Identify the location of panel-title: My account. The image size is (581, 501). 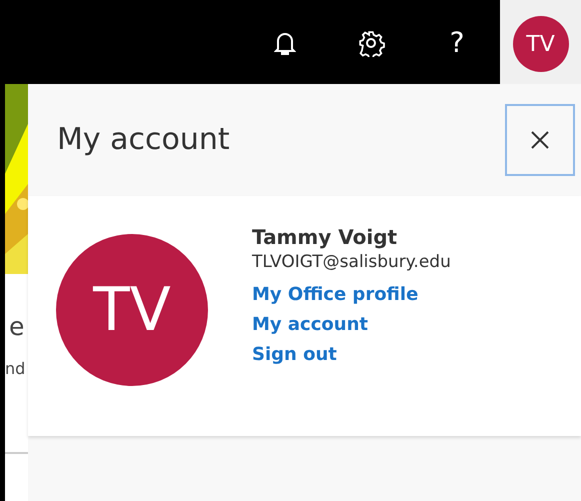
(143, 140).